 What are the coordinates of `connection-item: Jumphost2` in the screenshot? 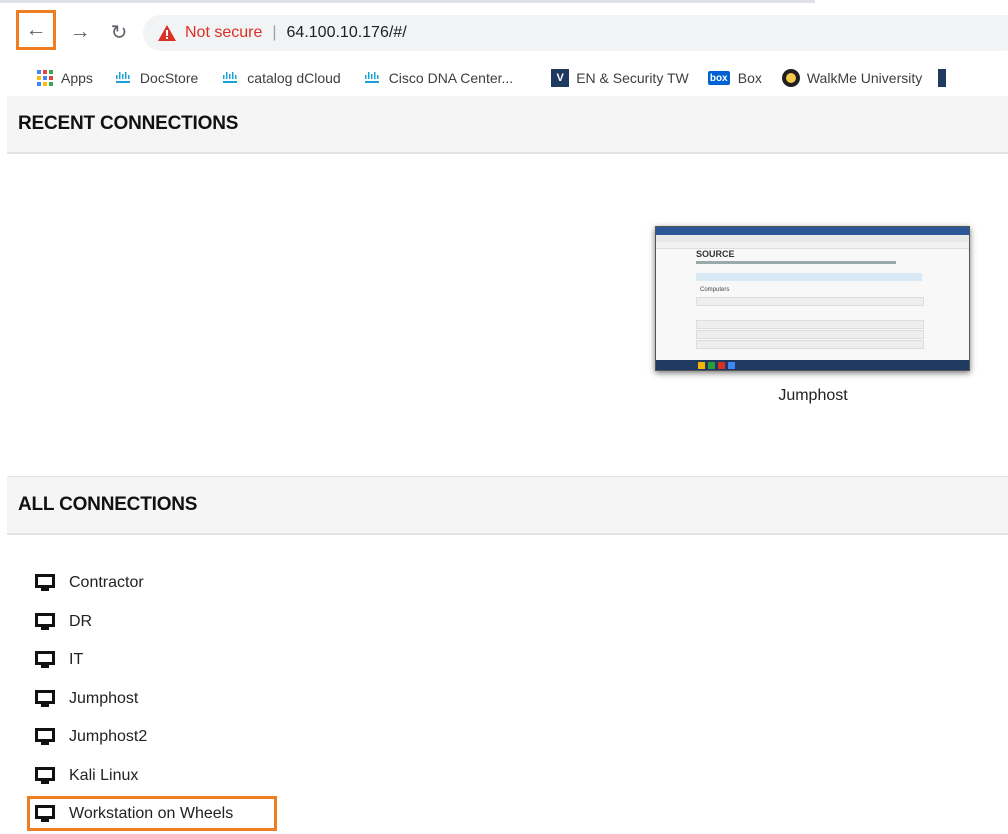 It's located at (134, 737).